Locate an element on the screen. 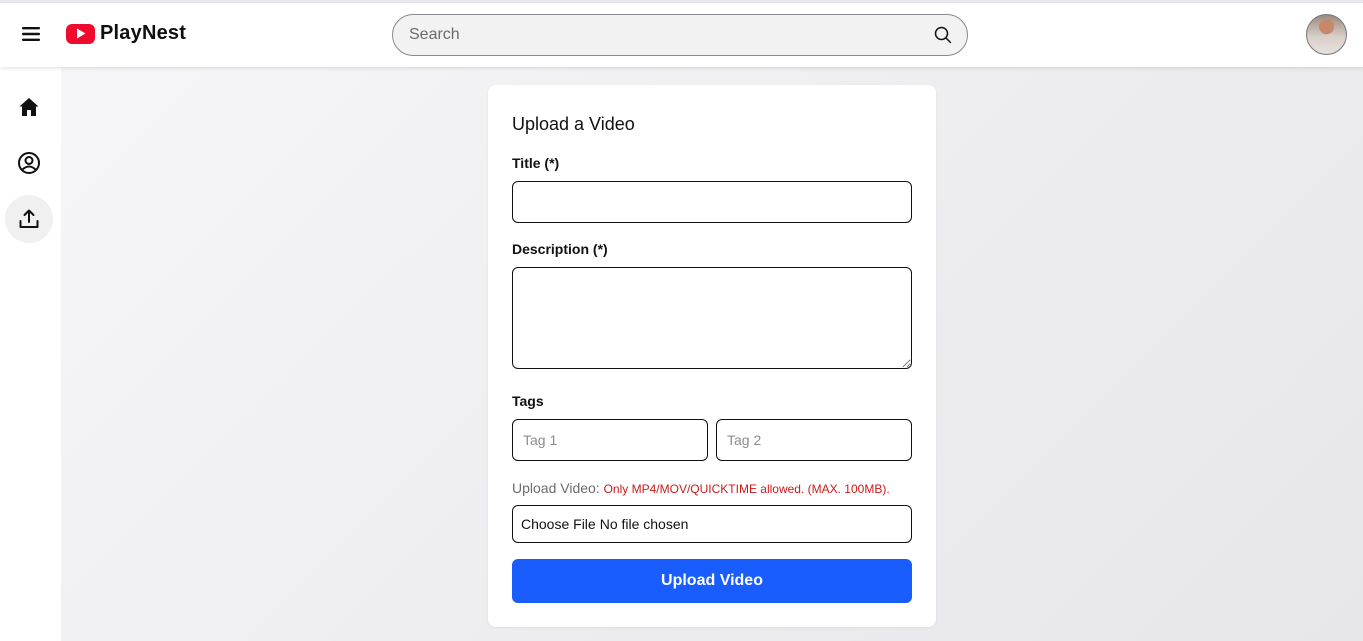  sidebar is located at coordinates (30, 354).